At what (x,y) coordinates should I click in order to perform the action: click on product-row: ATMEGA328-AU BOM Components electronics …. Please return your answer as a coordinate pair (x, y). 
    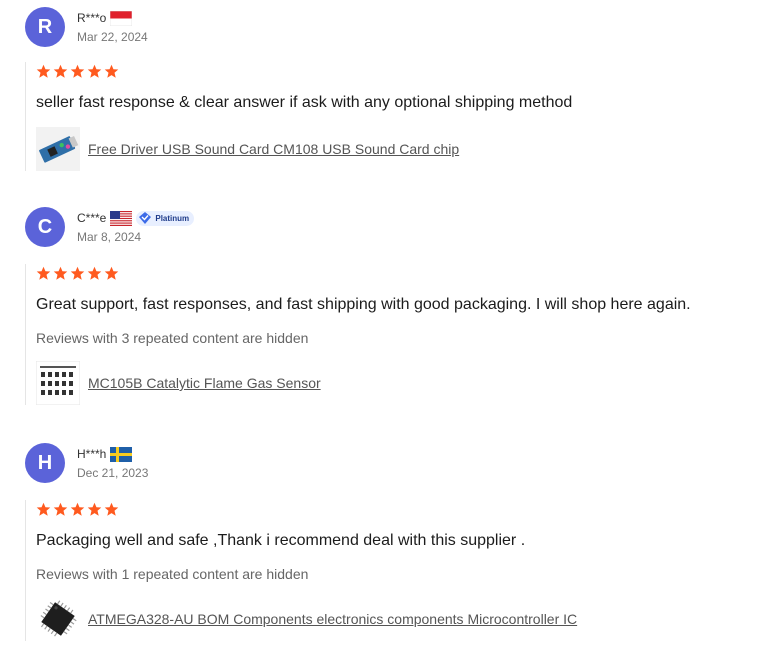
    Looking at the image, I should click on (401, 619).